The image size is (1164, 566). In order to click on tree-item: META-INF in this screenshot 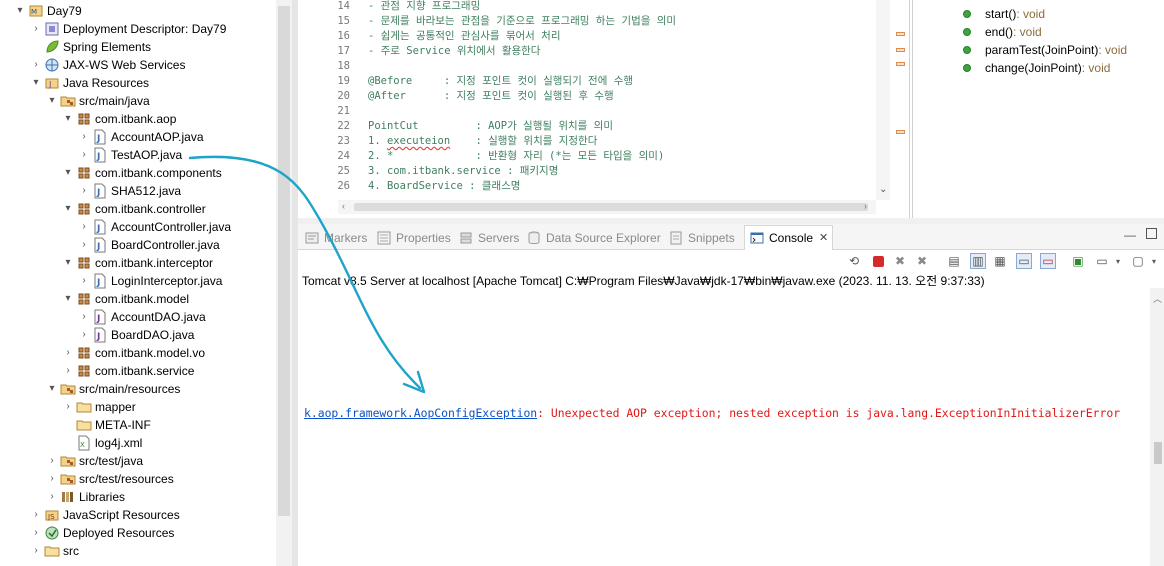, I will do `click(106, 425)`.